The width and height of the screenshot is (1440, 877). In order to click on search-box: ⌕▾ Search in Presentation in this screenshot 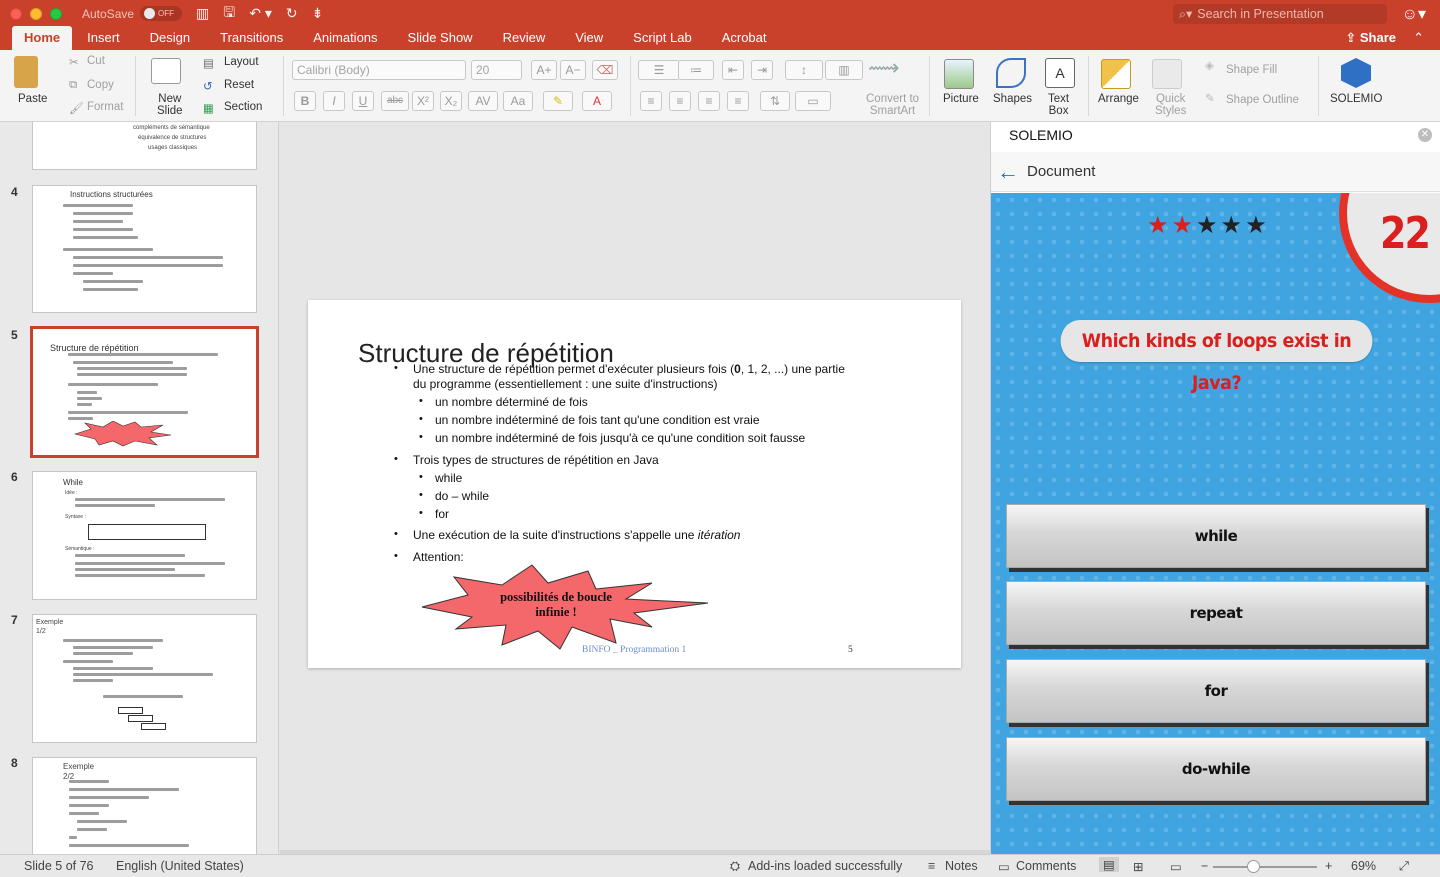, I will do `click(1280, 14)`.